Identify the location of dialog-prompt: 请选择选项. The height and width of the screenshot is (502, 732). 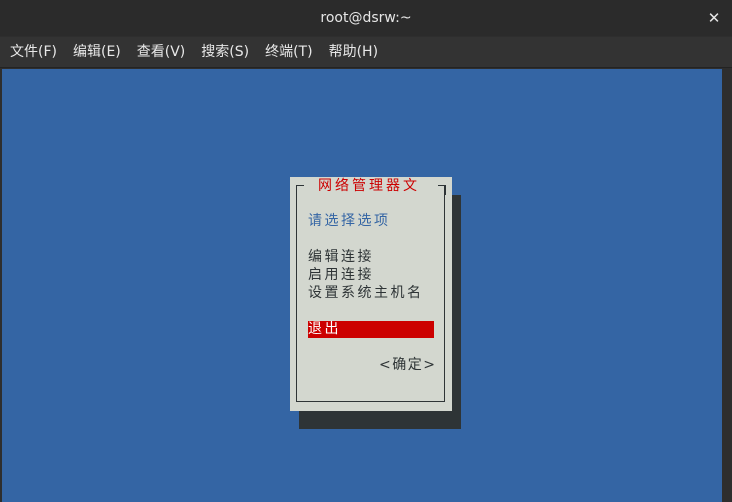
(349, 221).